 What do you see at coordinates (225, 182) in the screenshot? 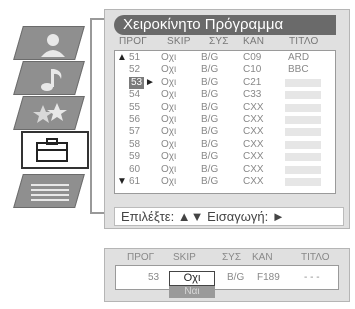
I see `program-row: ▼ 61 Οχι B/G CXX` at bounding box center [225, 182].